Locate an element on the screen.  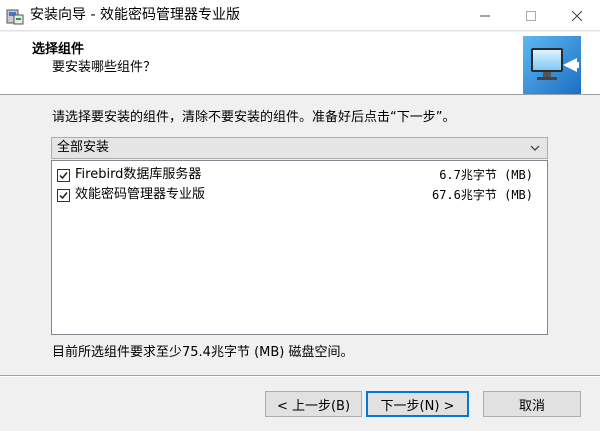
installer-icon is located at coordinates (15, 17).